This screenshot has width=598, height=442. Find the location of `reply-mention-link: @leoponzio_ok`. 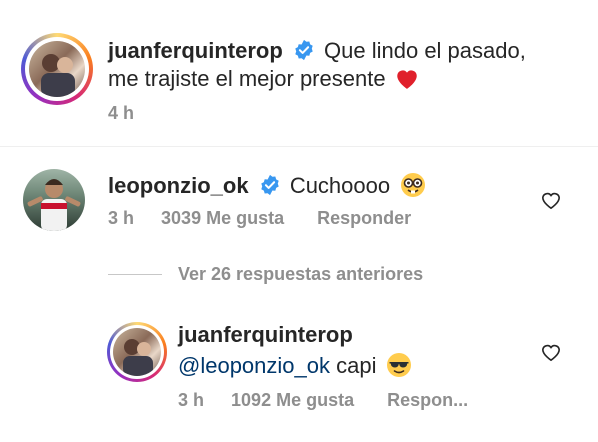

reply-mention-link: @leoponzio_ok is located at coordinates (254, 365).